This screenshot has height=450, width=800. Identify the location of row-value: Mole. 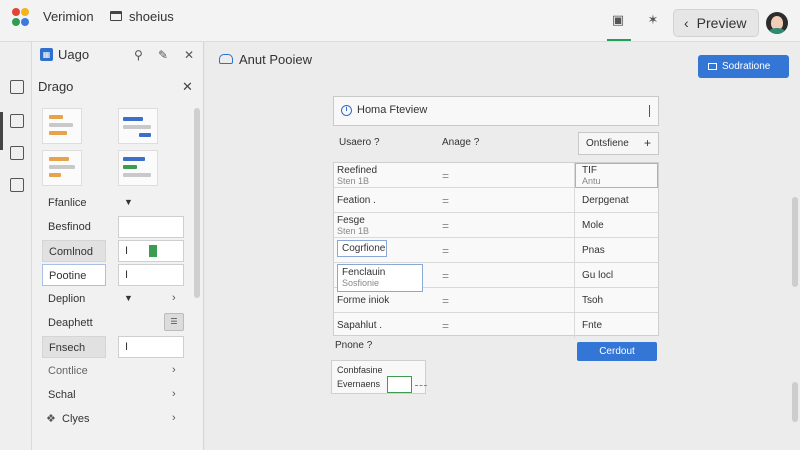
(593, 225).